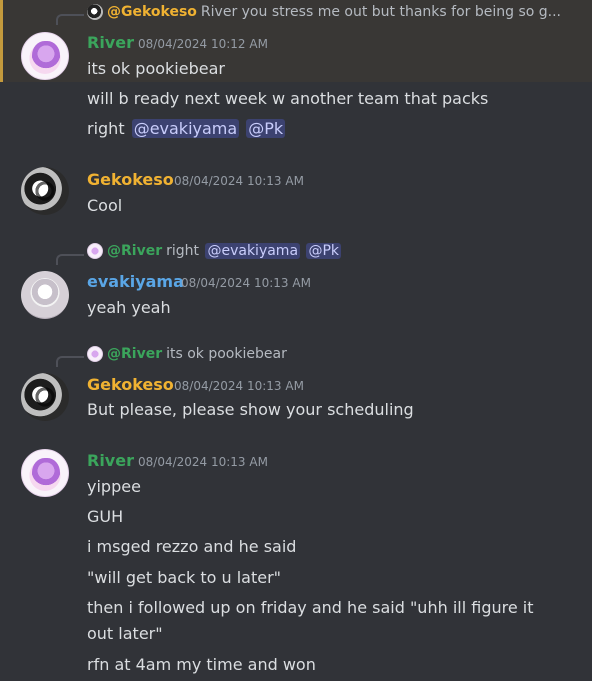 This screenshot has height=681, width=592. Describe the element at coordinates (250, 409) in the screenshot. I see `message-text: But please, please show your scheduling` at that location.